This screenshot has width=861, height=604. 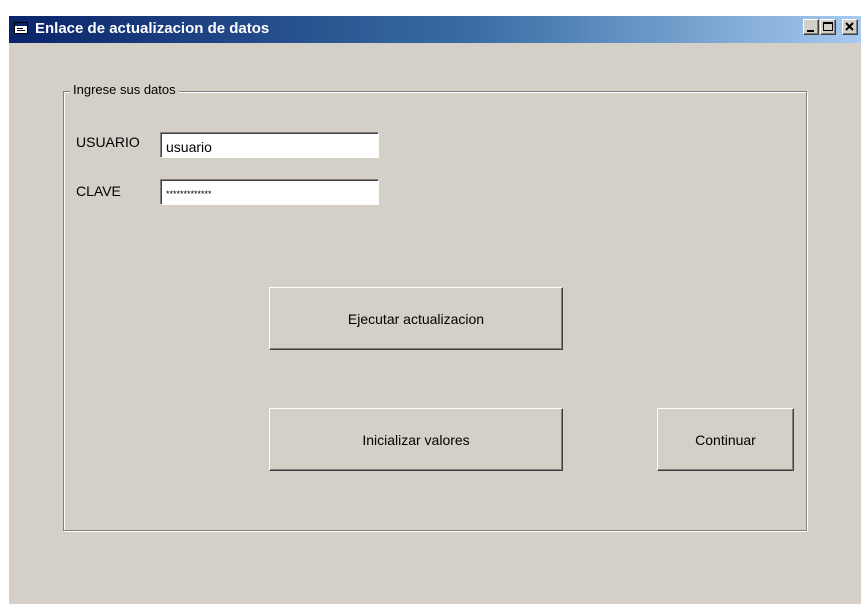 I want to click on maximize-button, so click(x=828, y=27).